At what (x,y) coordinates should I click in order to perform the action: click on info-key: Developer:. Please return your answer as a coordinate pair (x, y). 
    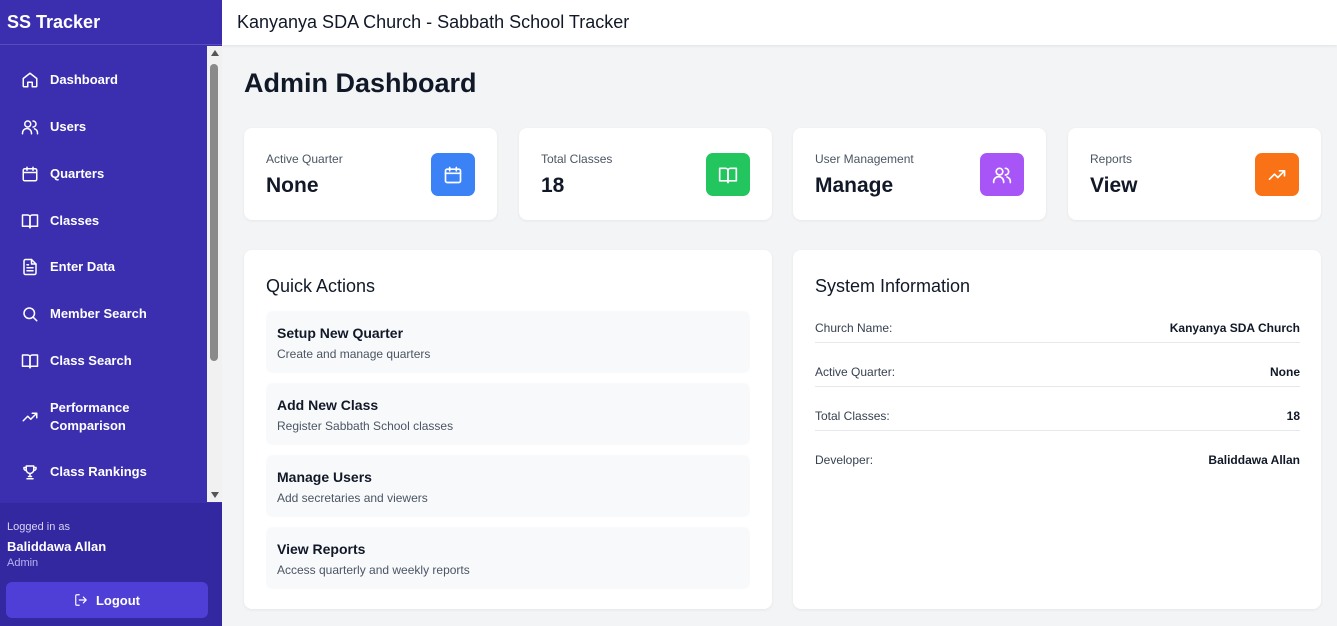
    Looking at the image, I should click on (844, 460).